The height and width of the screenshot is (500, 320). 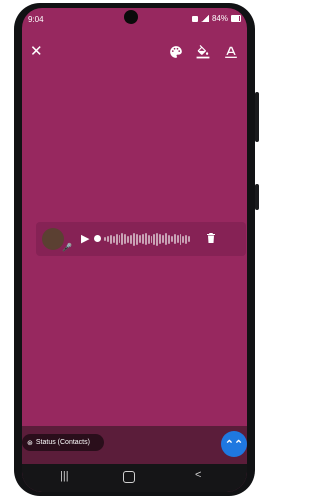 I want to click on home-button, so click(x=129, y=477).